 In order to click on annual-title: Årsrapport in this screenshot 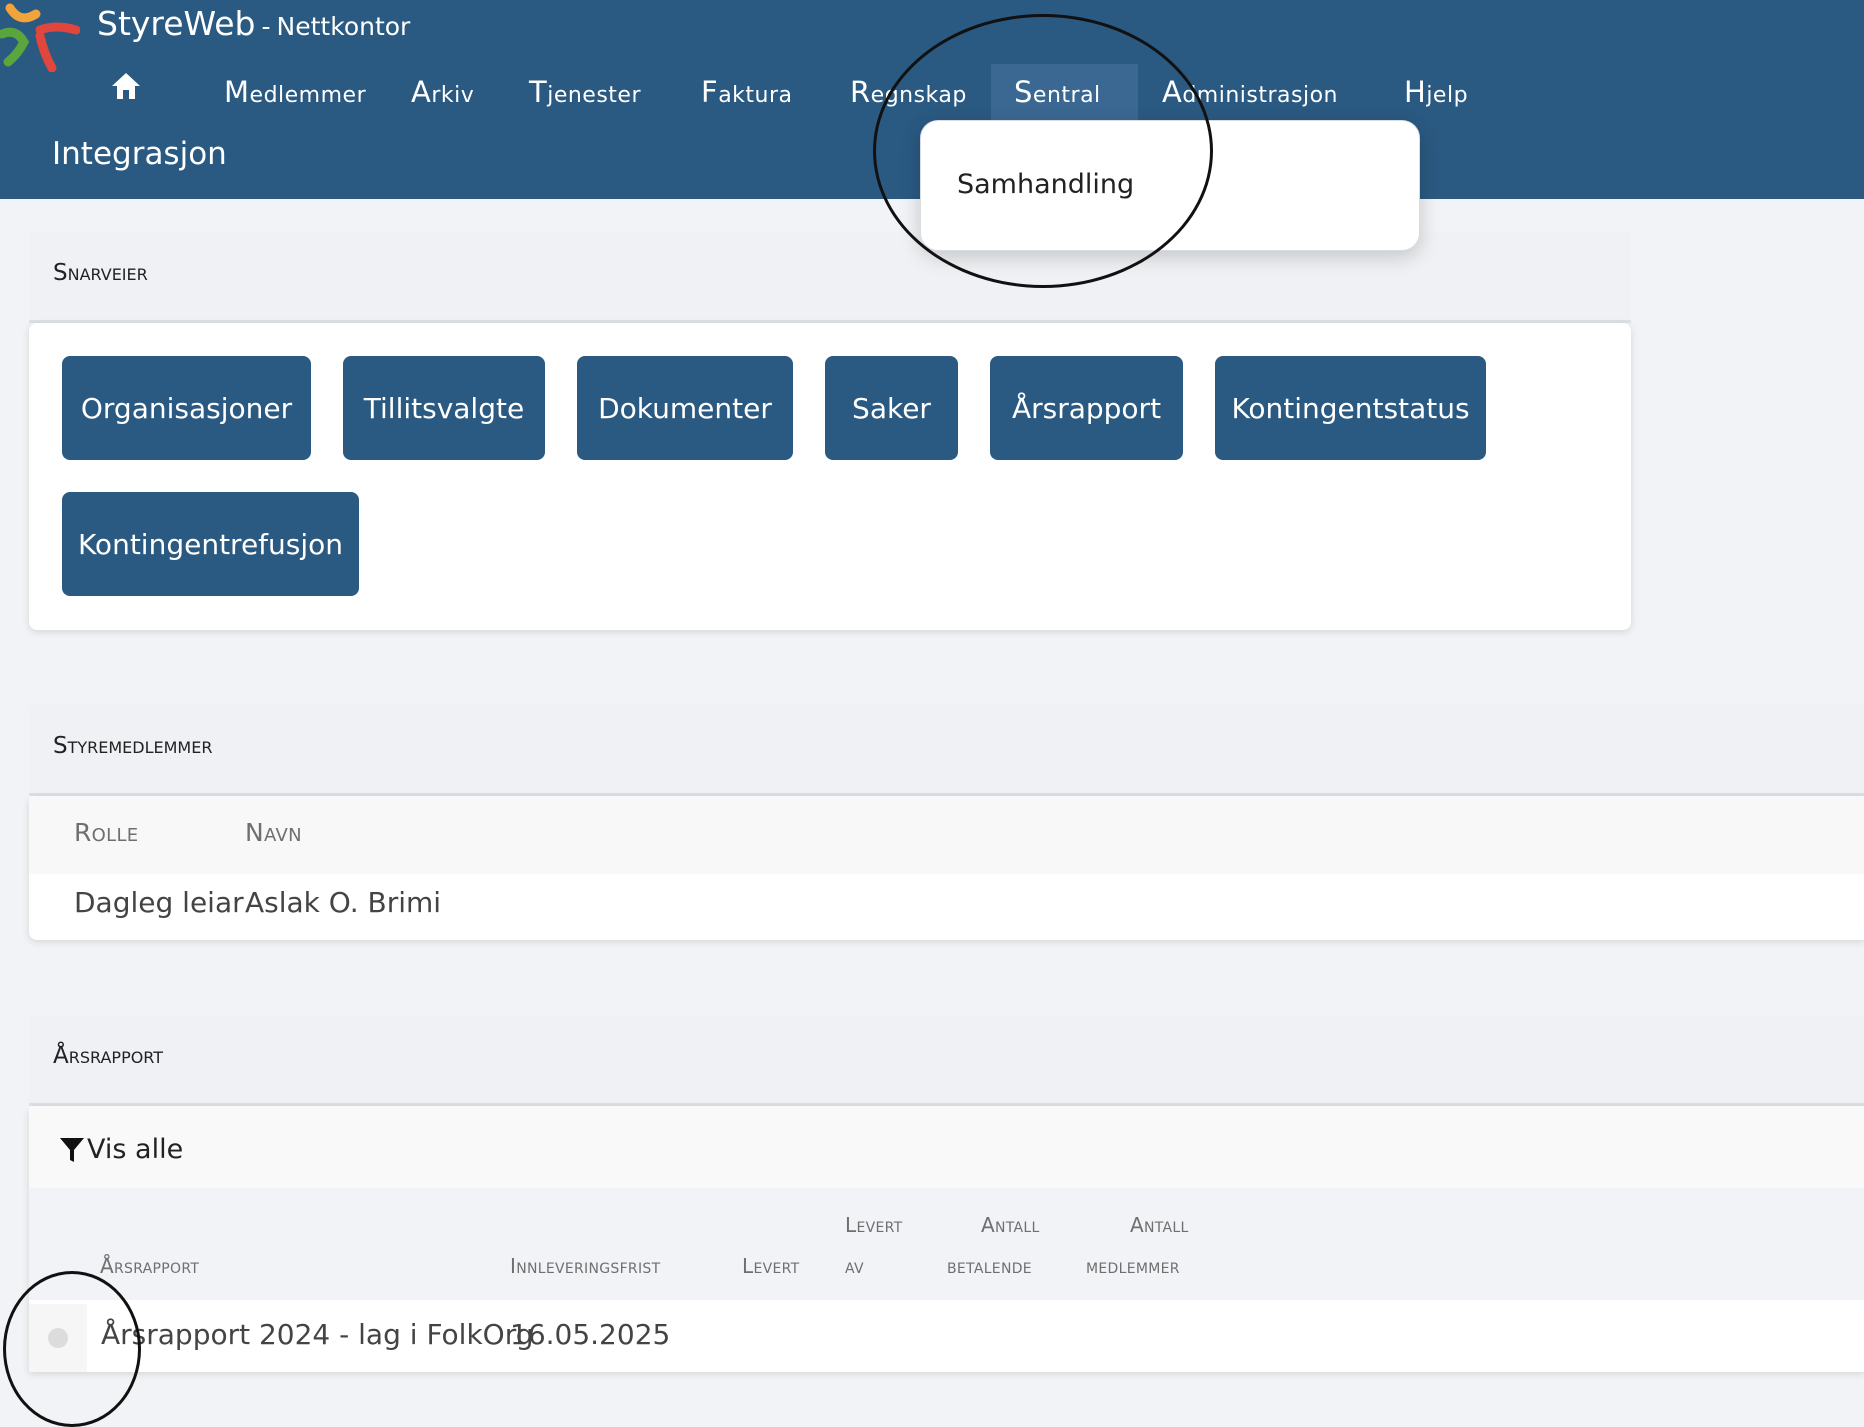, I will do `click(108, 1056)`.